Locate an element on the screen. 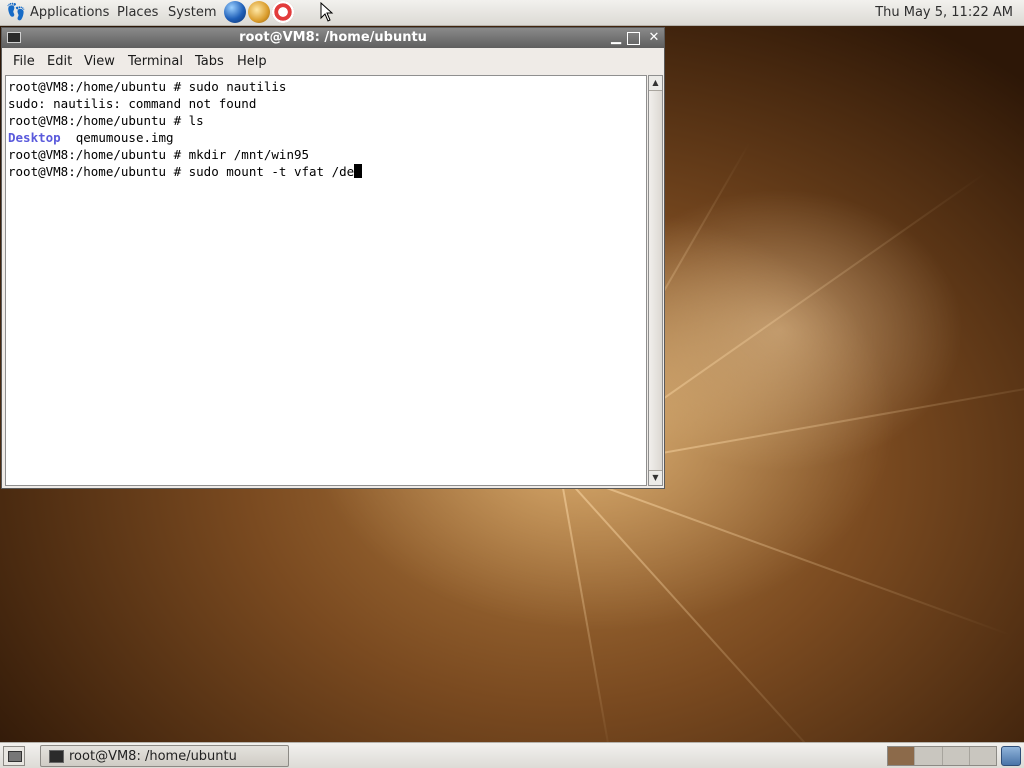 The image size is (1024, 768). workspace-switcher is located at coordinates (942, 756).